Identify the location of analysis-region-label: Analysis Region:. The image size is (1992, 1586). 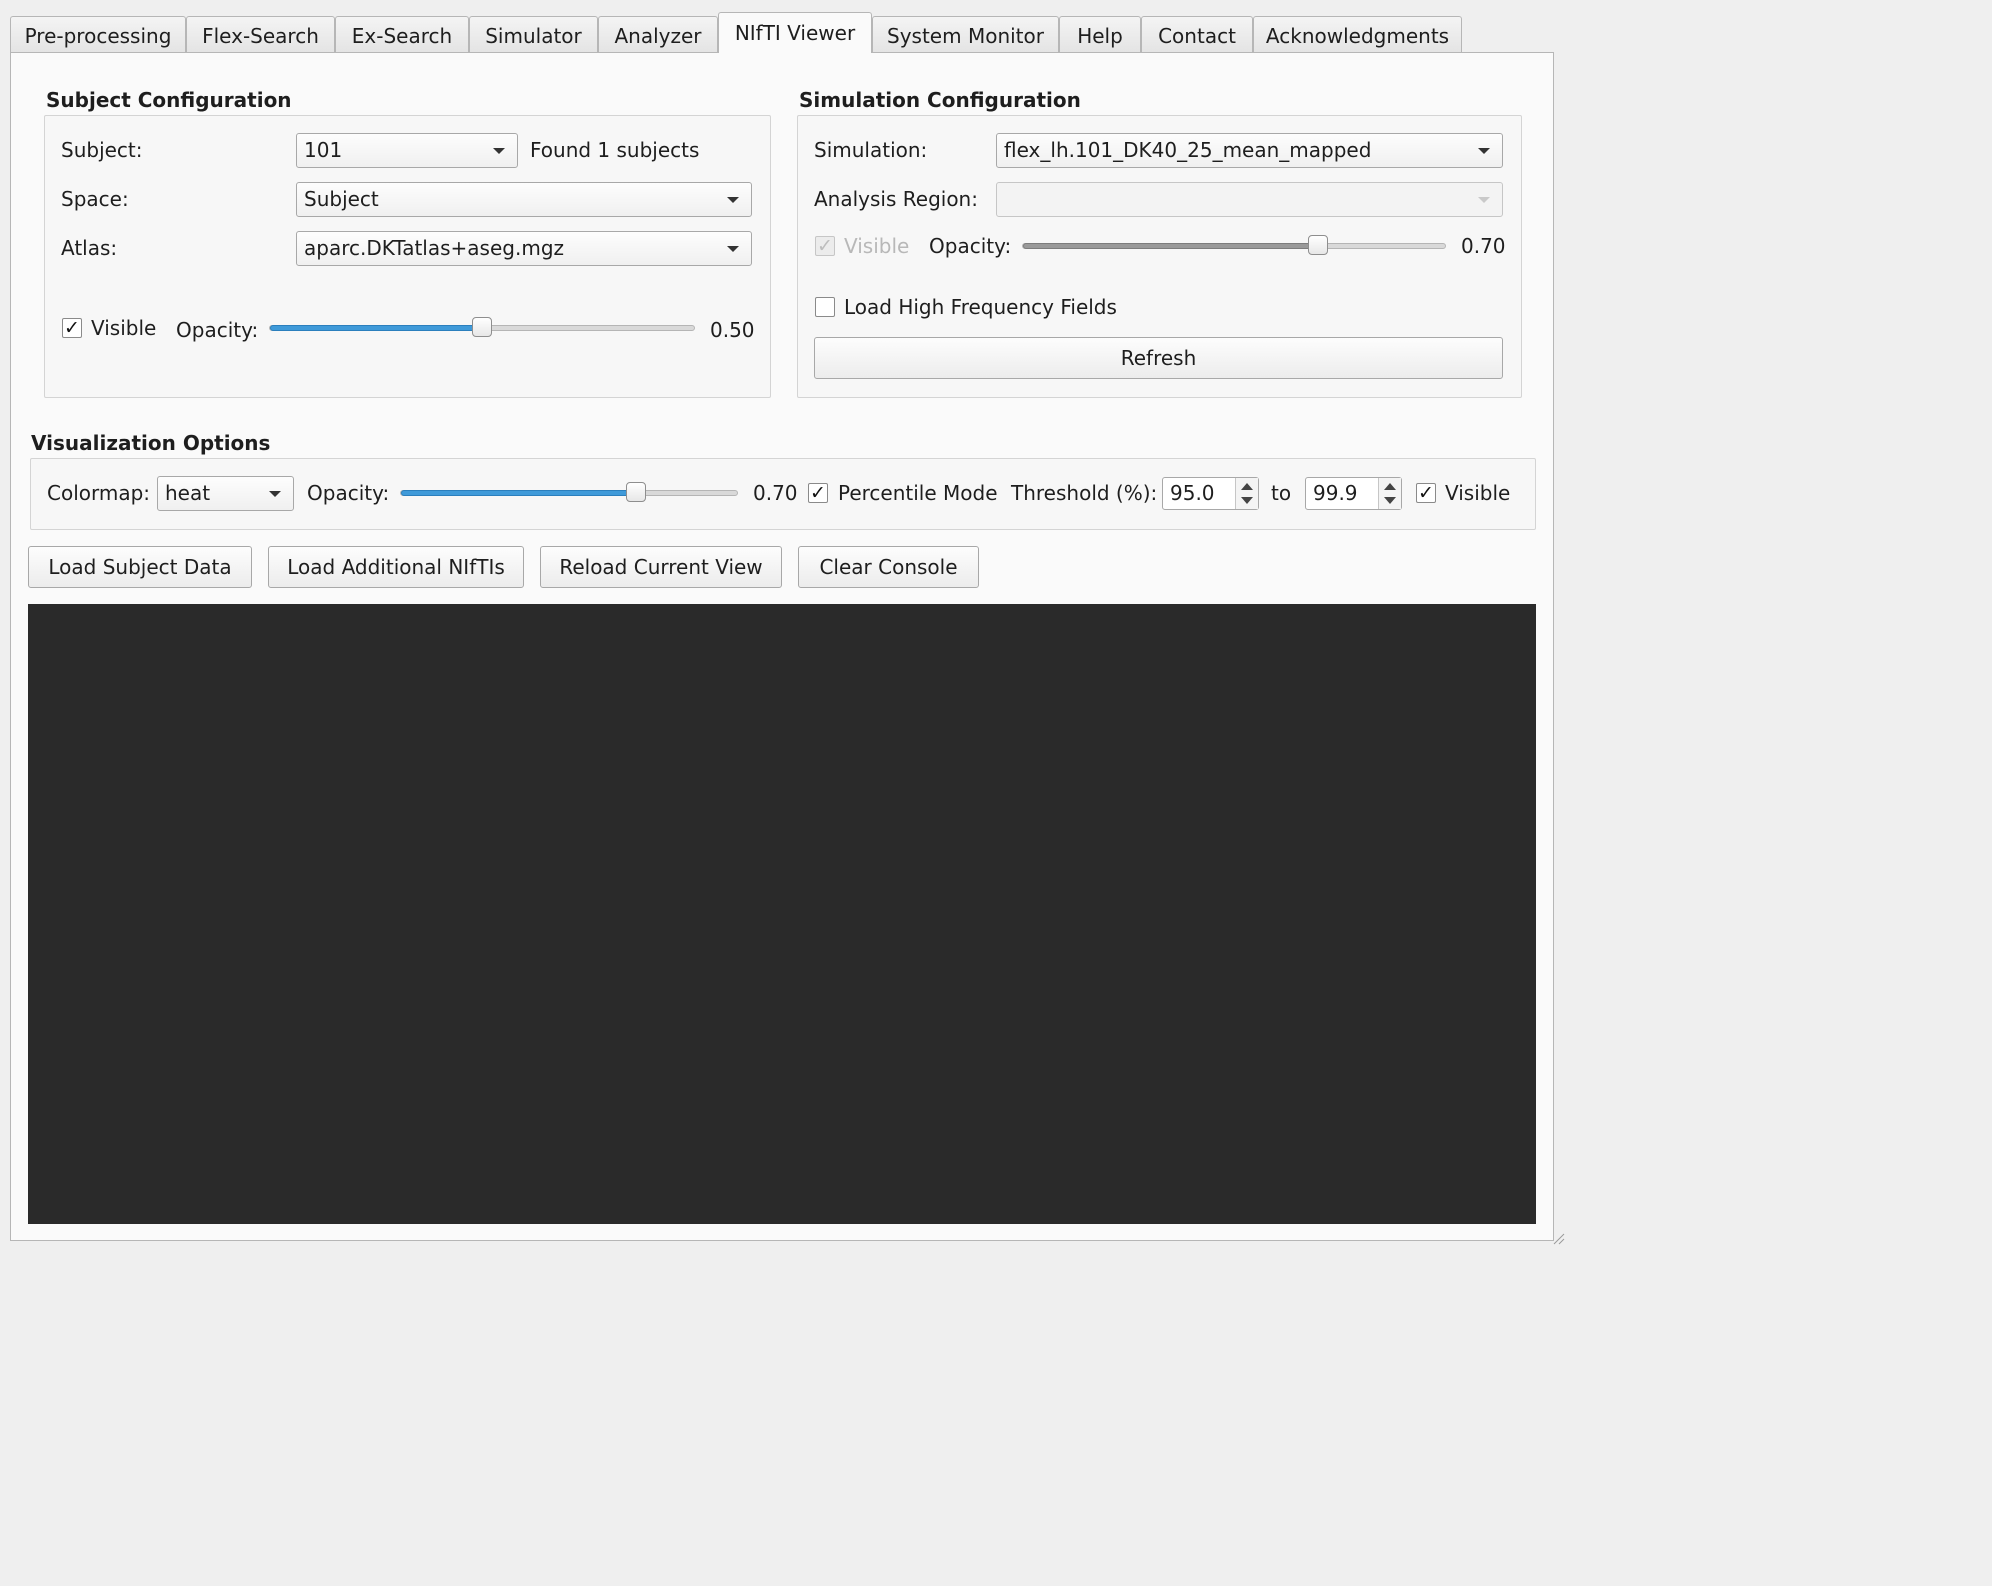
(896, 199).